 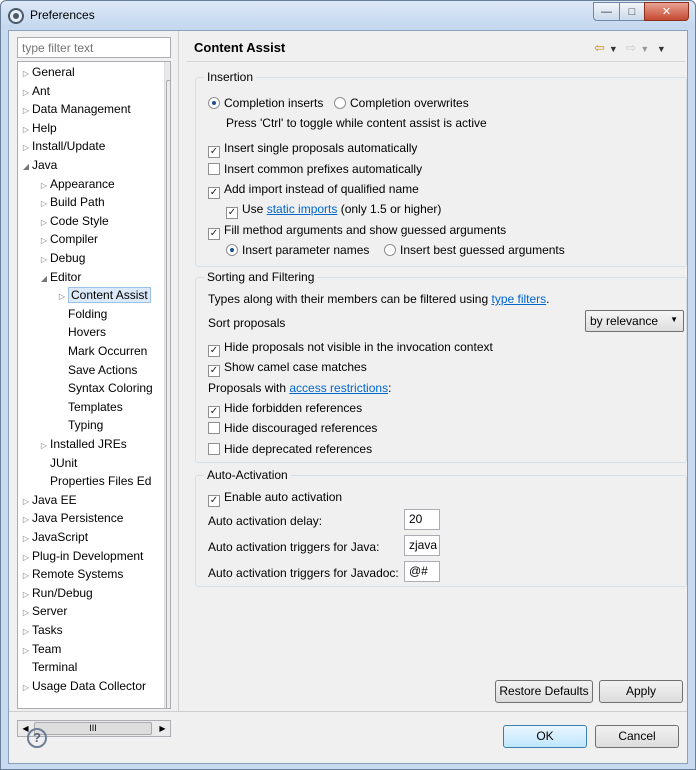 I want to click on insert-best-guessed-radio: Insert best guessed arguments, so click(x=474, y=250).